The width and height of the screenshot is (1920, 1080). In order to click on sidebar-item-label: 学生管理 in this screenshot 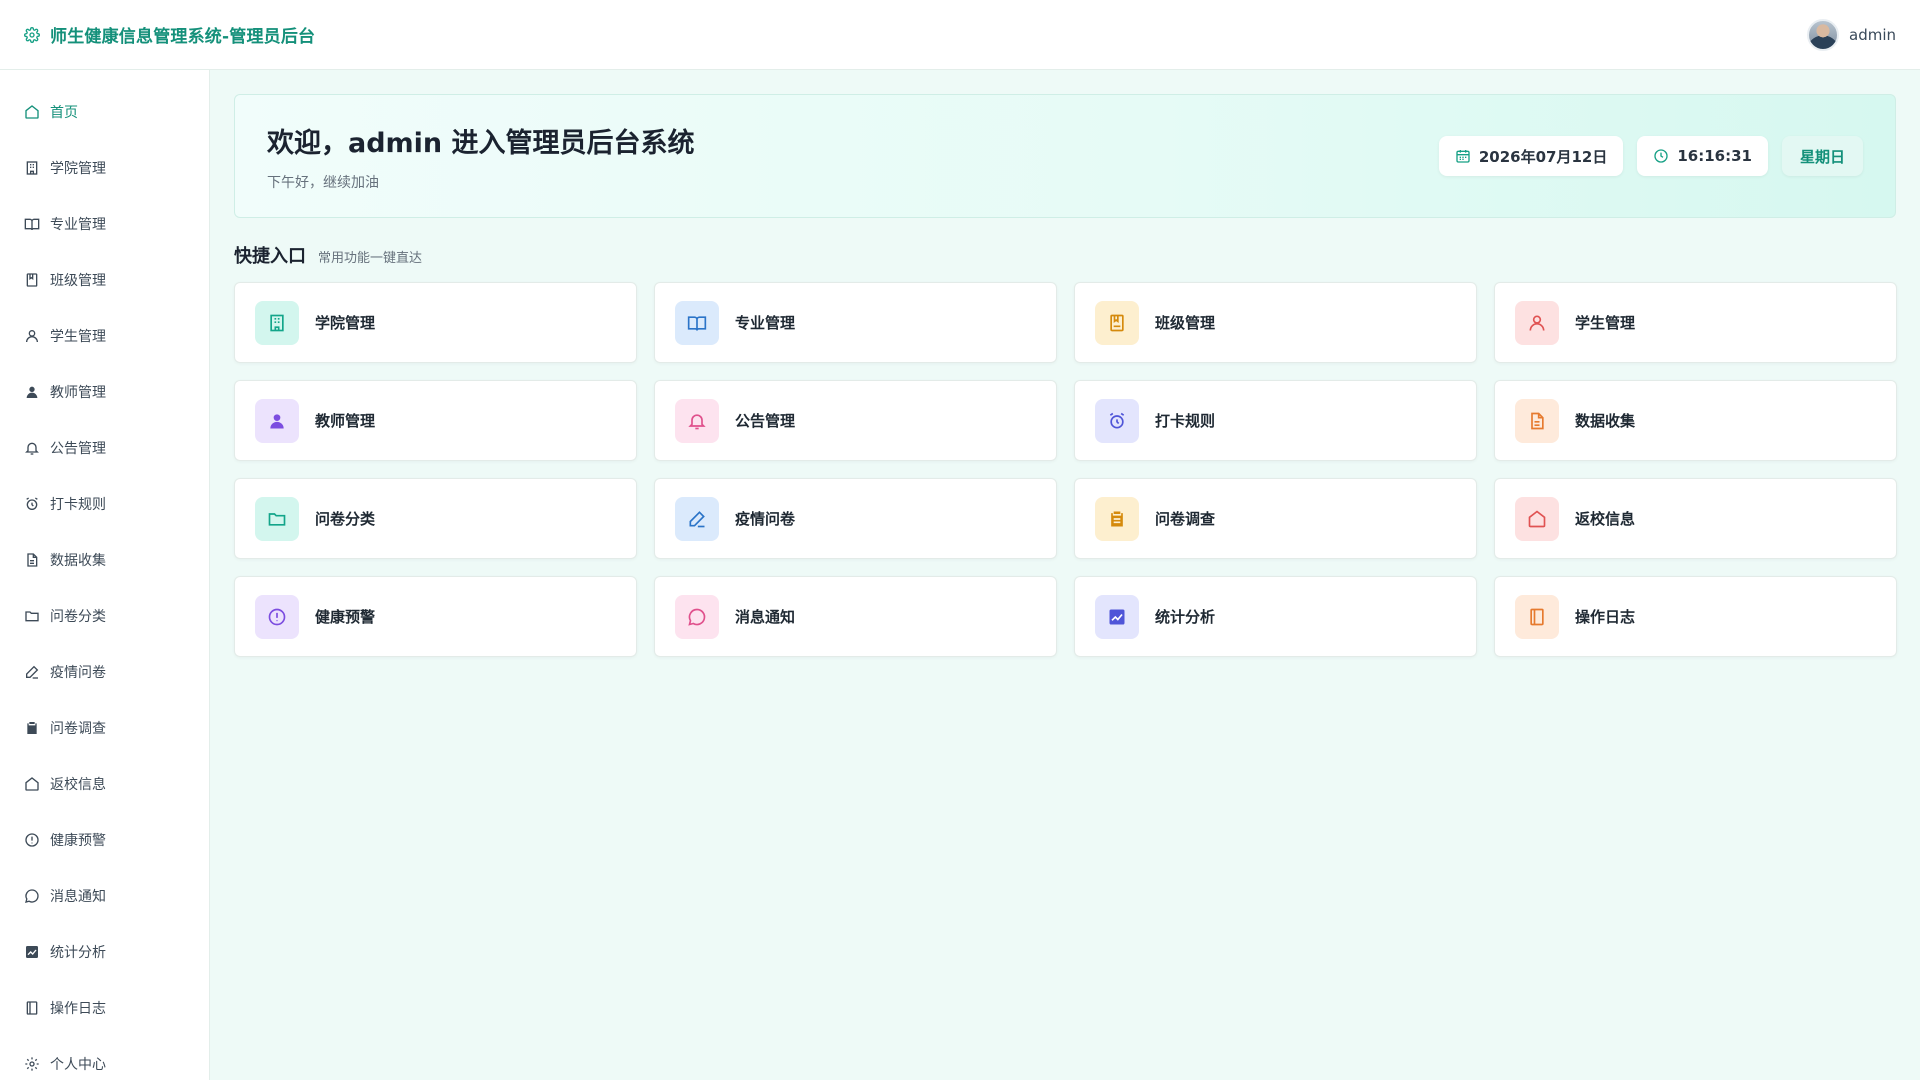, I will do `click(78, 337)`.